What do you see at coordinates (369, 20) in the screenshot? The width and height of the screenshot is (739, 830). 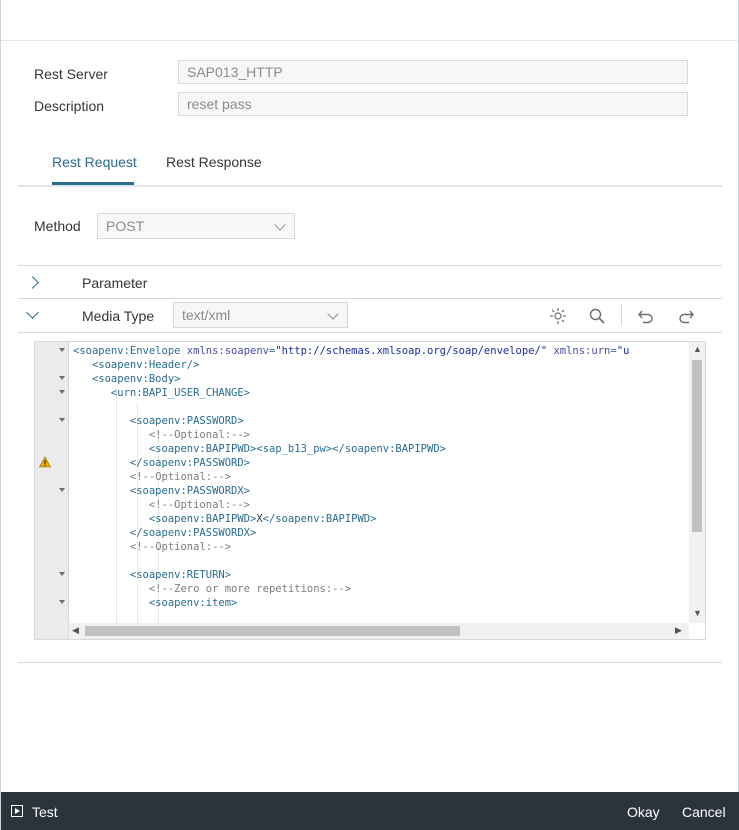 I see `dialog-header` at bounding box center [369, 20].